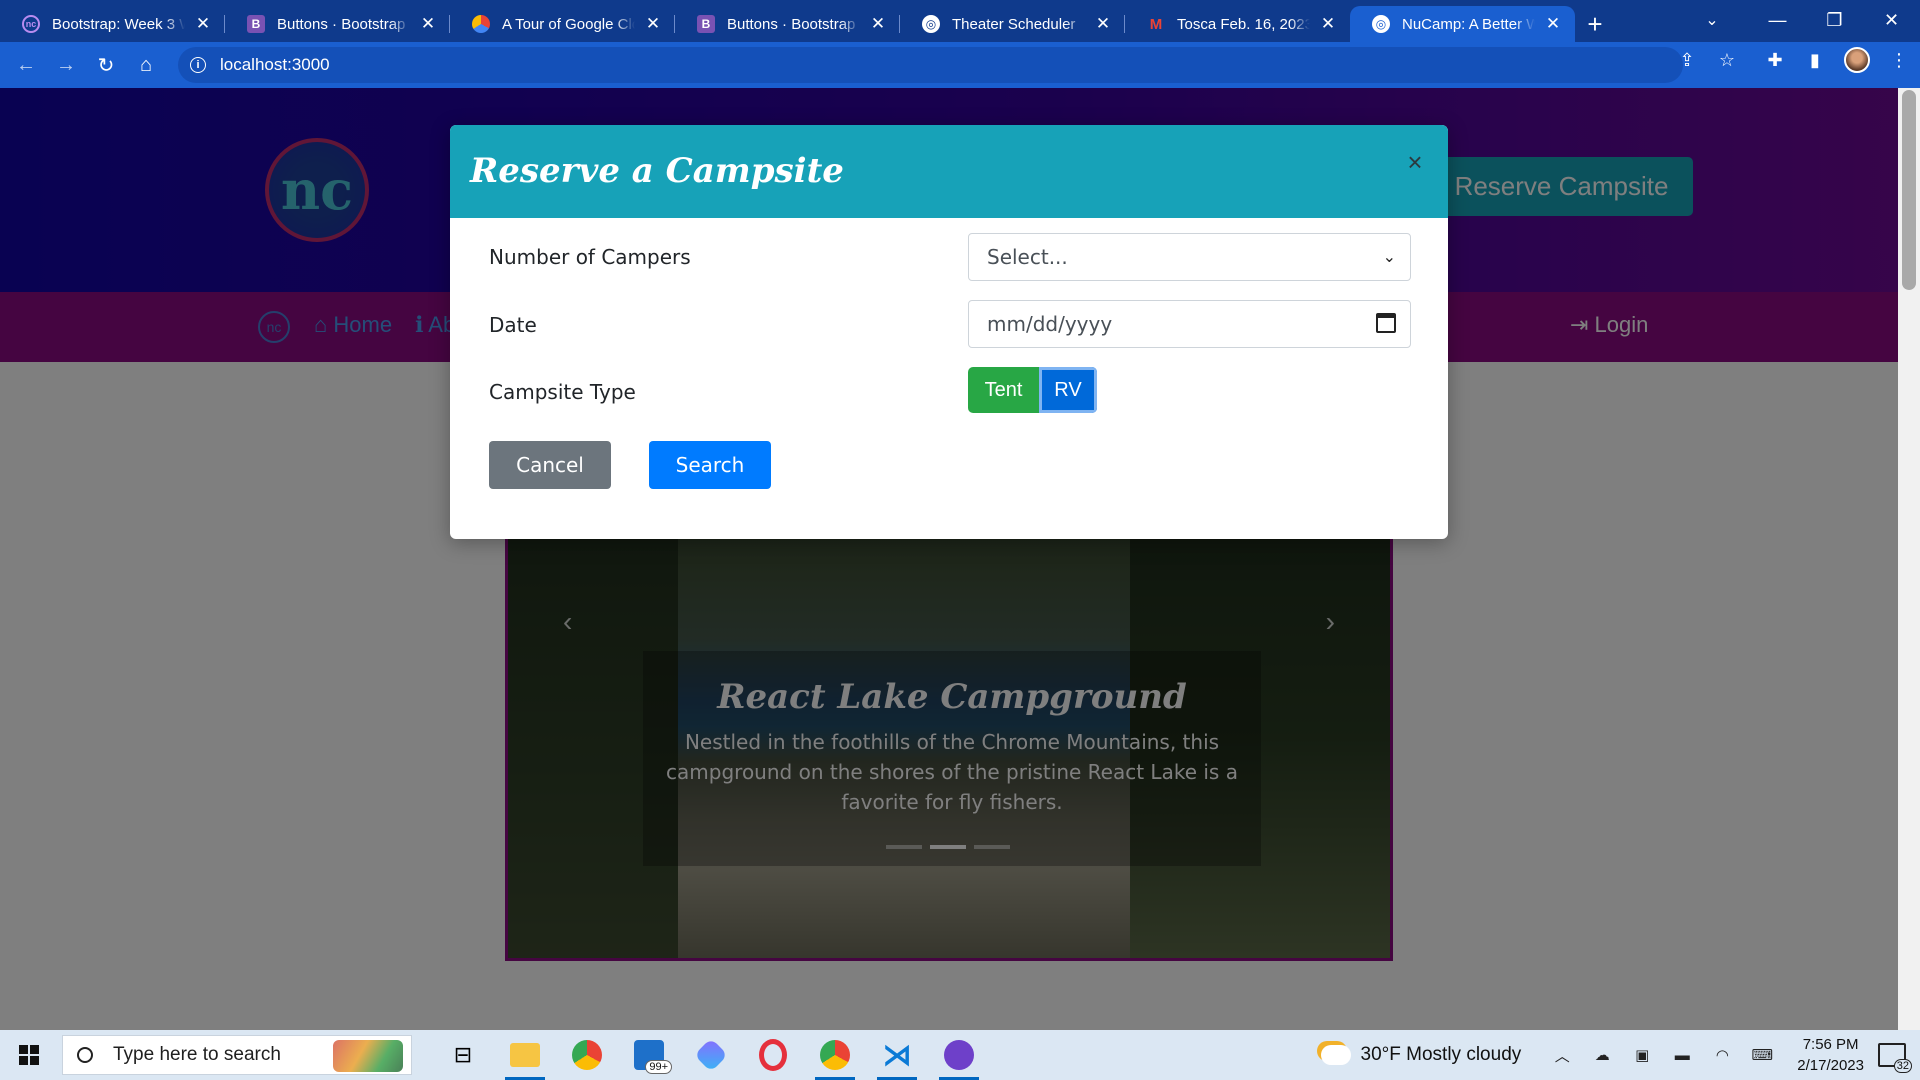 Image resolution: width=1920 pixels, height=1080 pixels. I want to click on start-button, so click(29, 1055).